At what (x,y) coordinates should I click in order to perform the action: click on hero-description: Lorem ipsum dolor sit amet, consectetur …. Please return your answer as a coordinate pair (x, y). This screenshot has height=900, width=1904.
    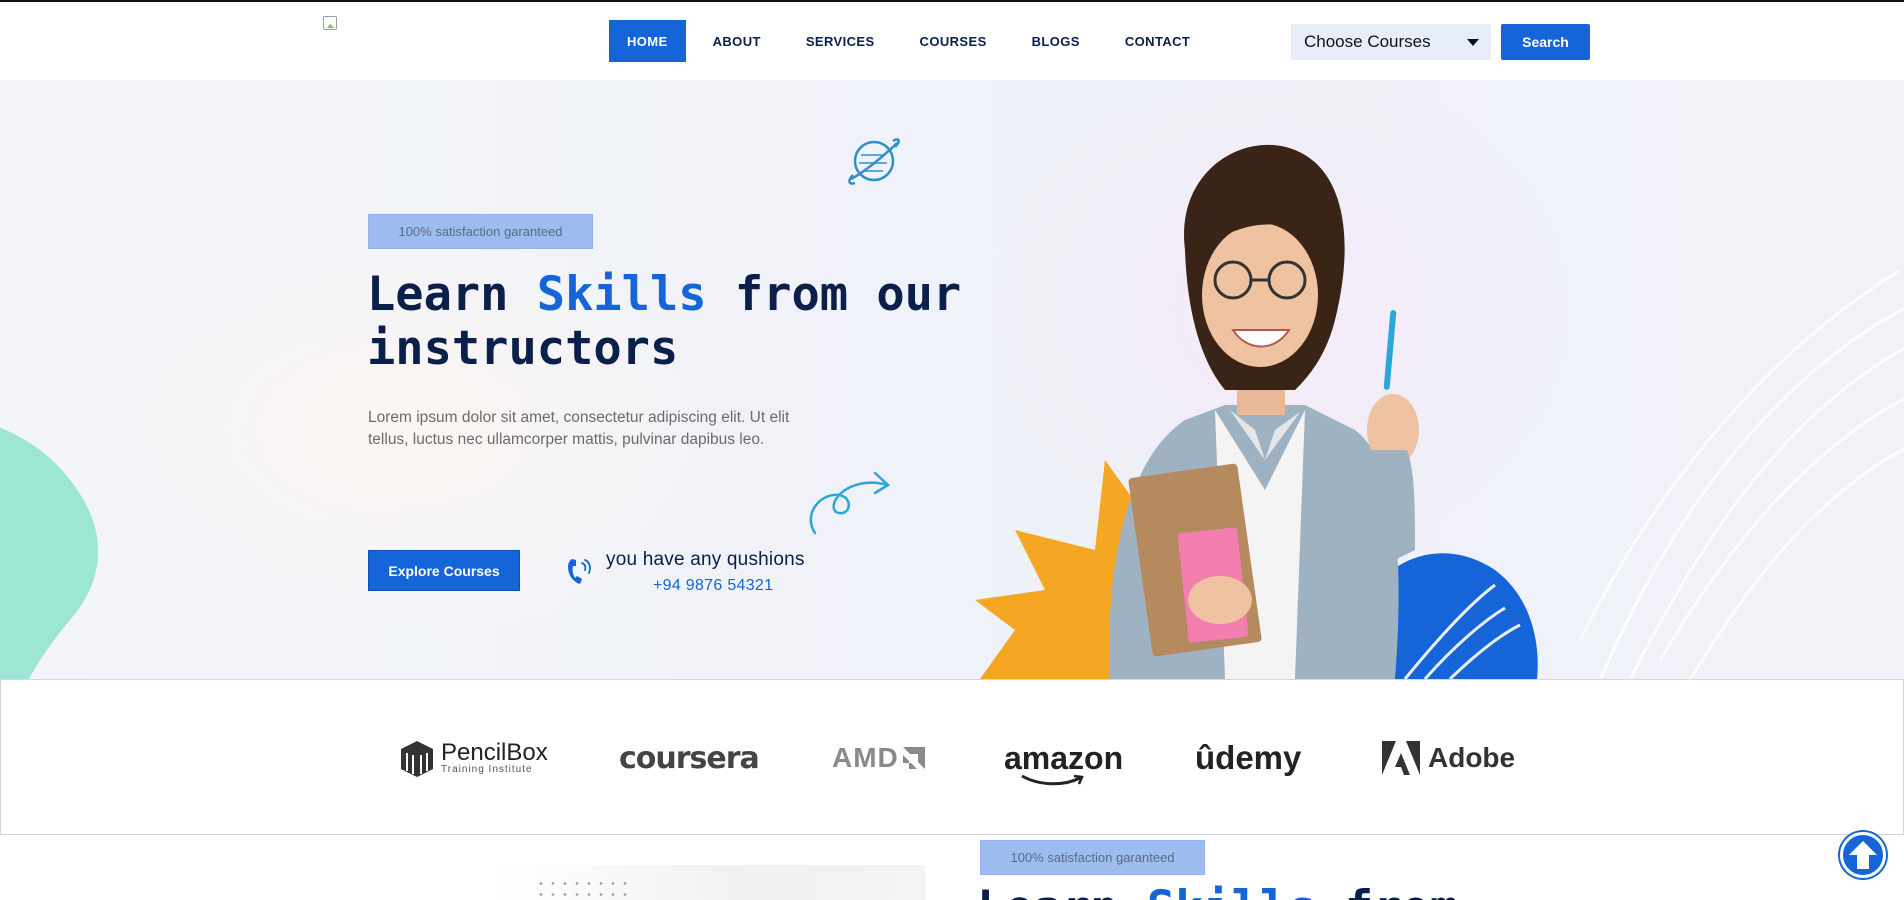
    Looking at the image, I should click on (579, 428).